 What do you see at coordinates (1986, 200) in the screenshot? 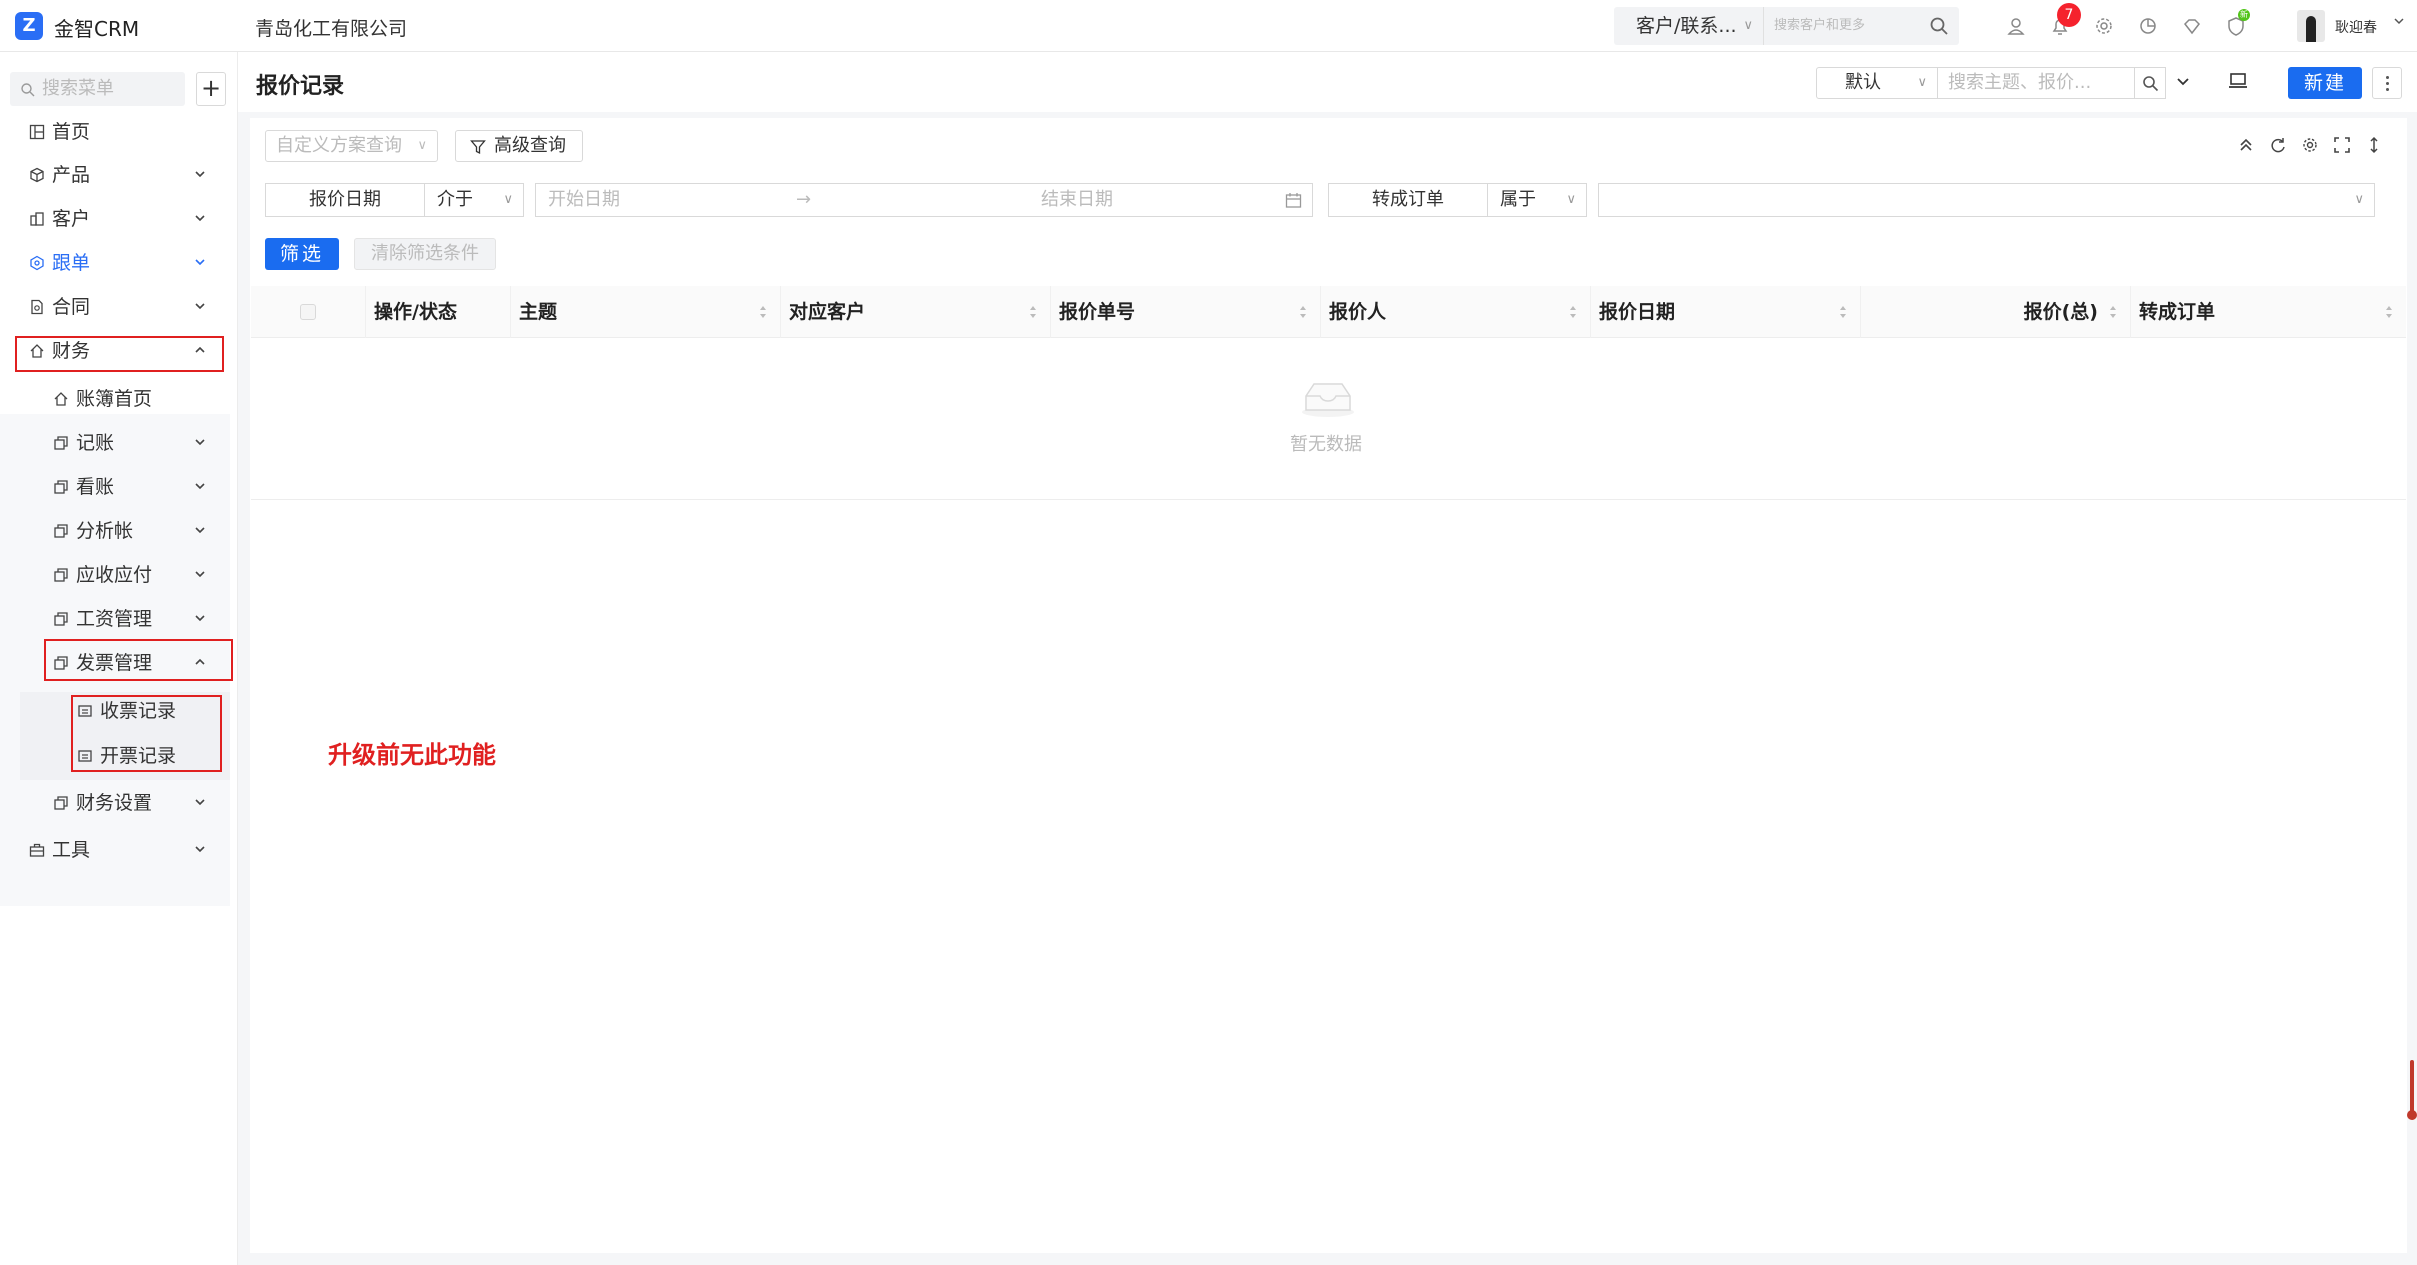
I see `order-filter-value-select: ∨` at bounding box center [1986, 200].